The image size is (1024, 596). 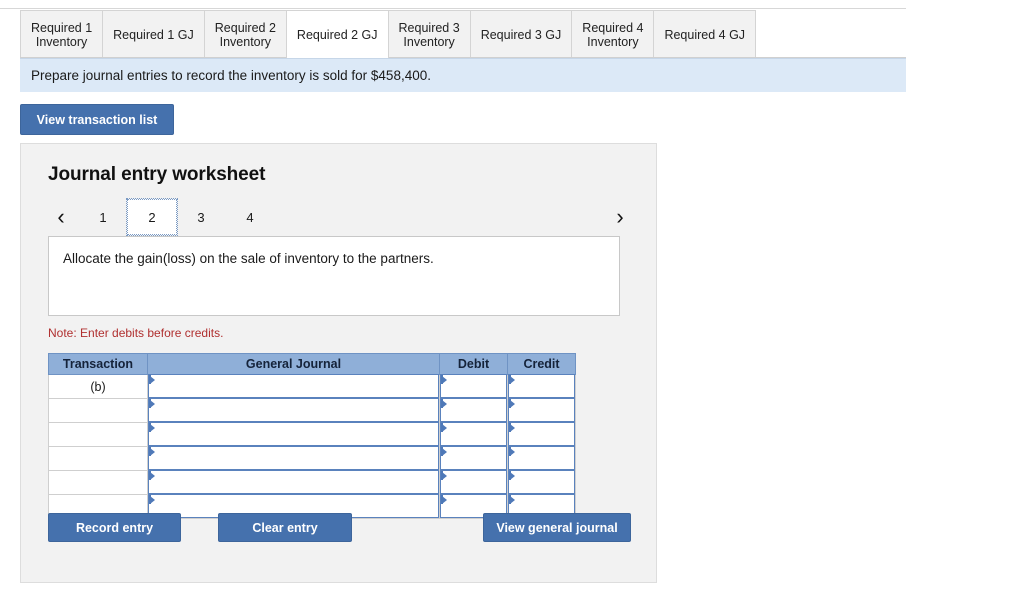 I want to click on tab-label-line1: Required 4, so click(x=613, y=27).